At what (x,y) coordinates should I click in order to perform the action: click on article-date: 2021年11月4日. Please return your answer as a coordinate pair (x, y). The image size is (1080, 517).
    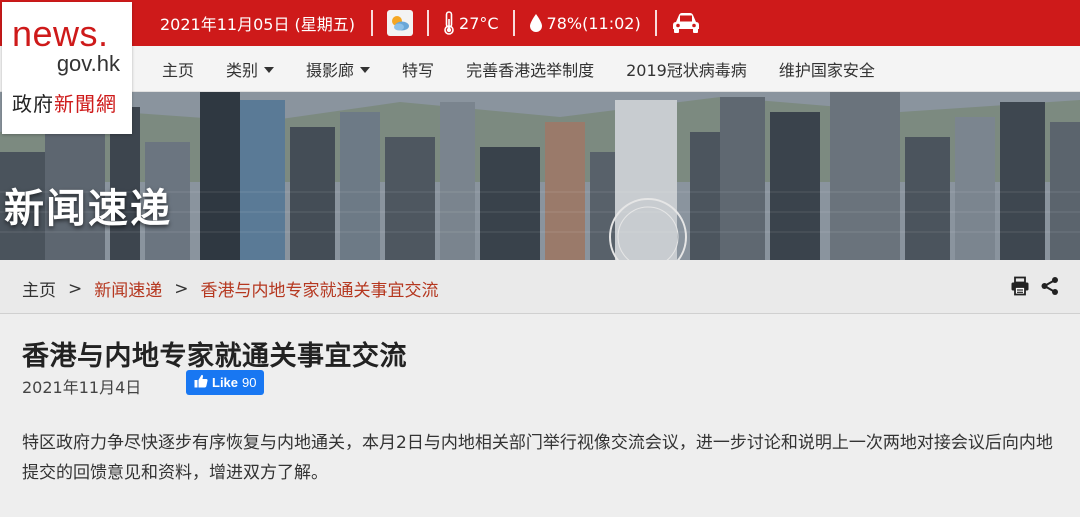
    Looking at the image, I should click on (82, 387).